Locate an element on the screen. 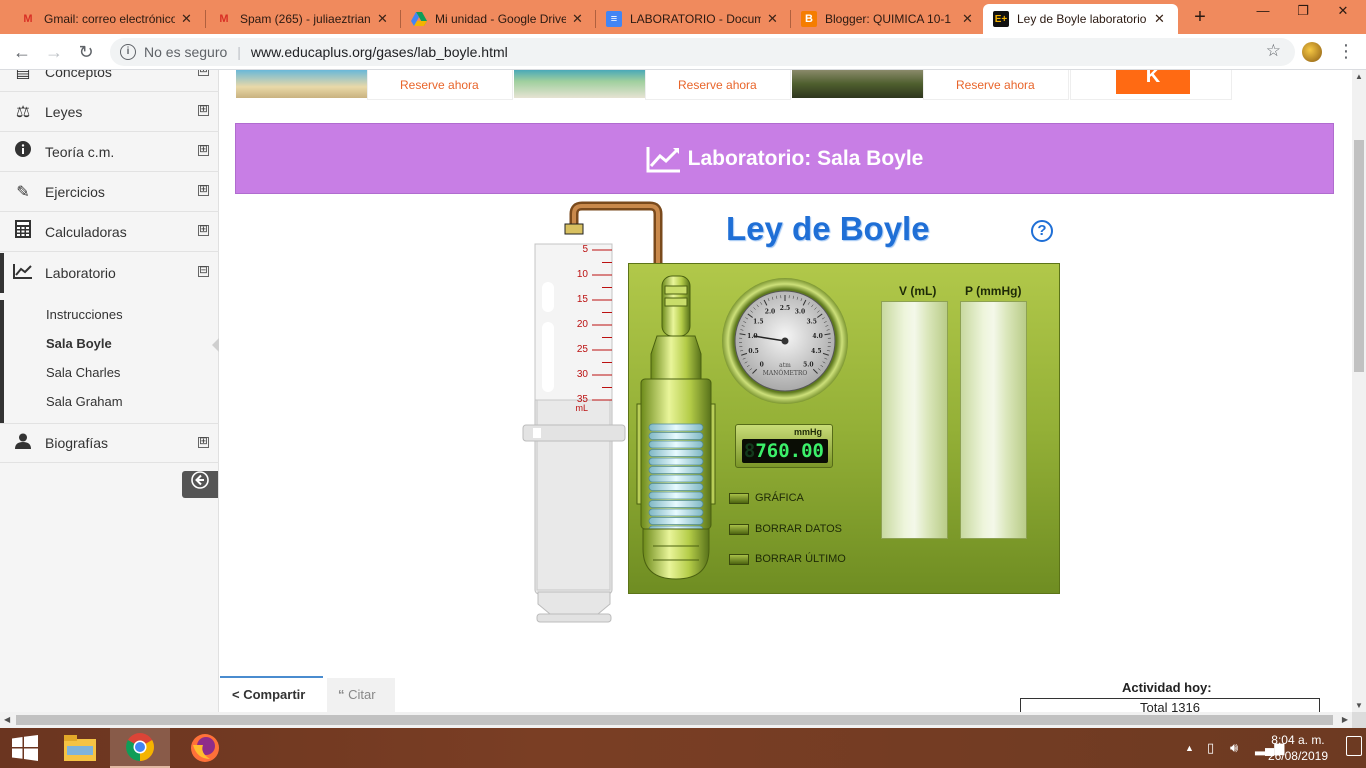  scales-icon: ⚖ is located at coordinates (23, 112).